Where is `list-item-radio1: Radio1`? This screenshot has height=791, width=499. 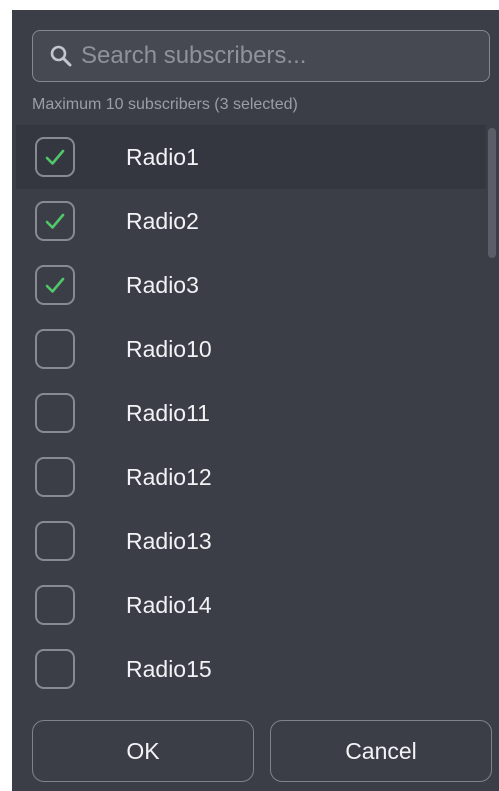 list-item-radio1: Radio1 is located at coordinates (251, 157).